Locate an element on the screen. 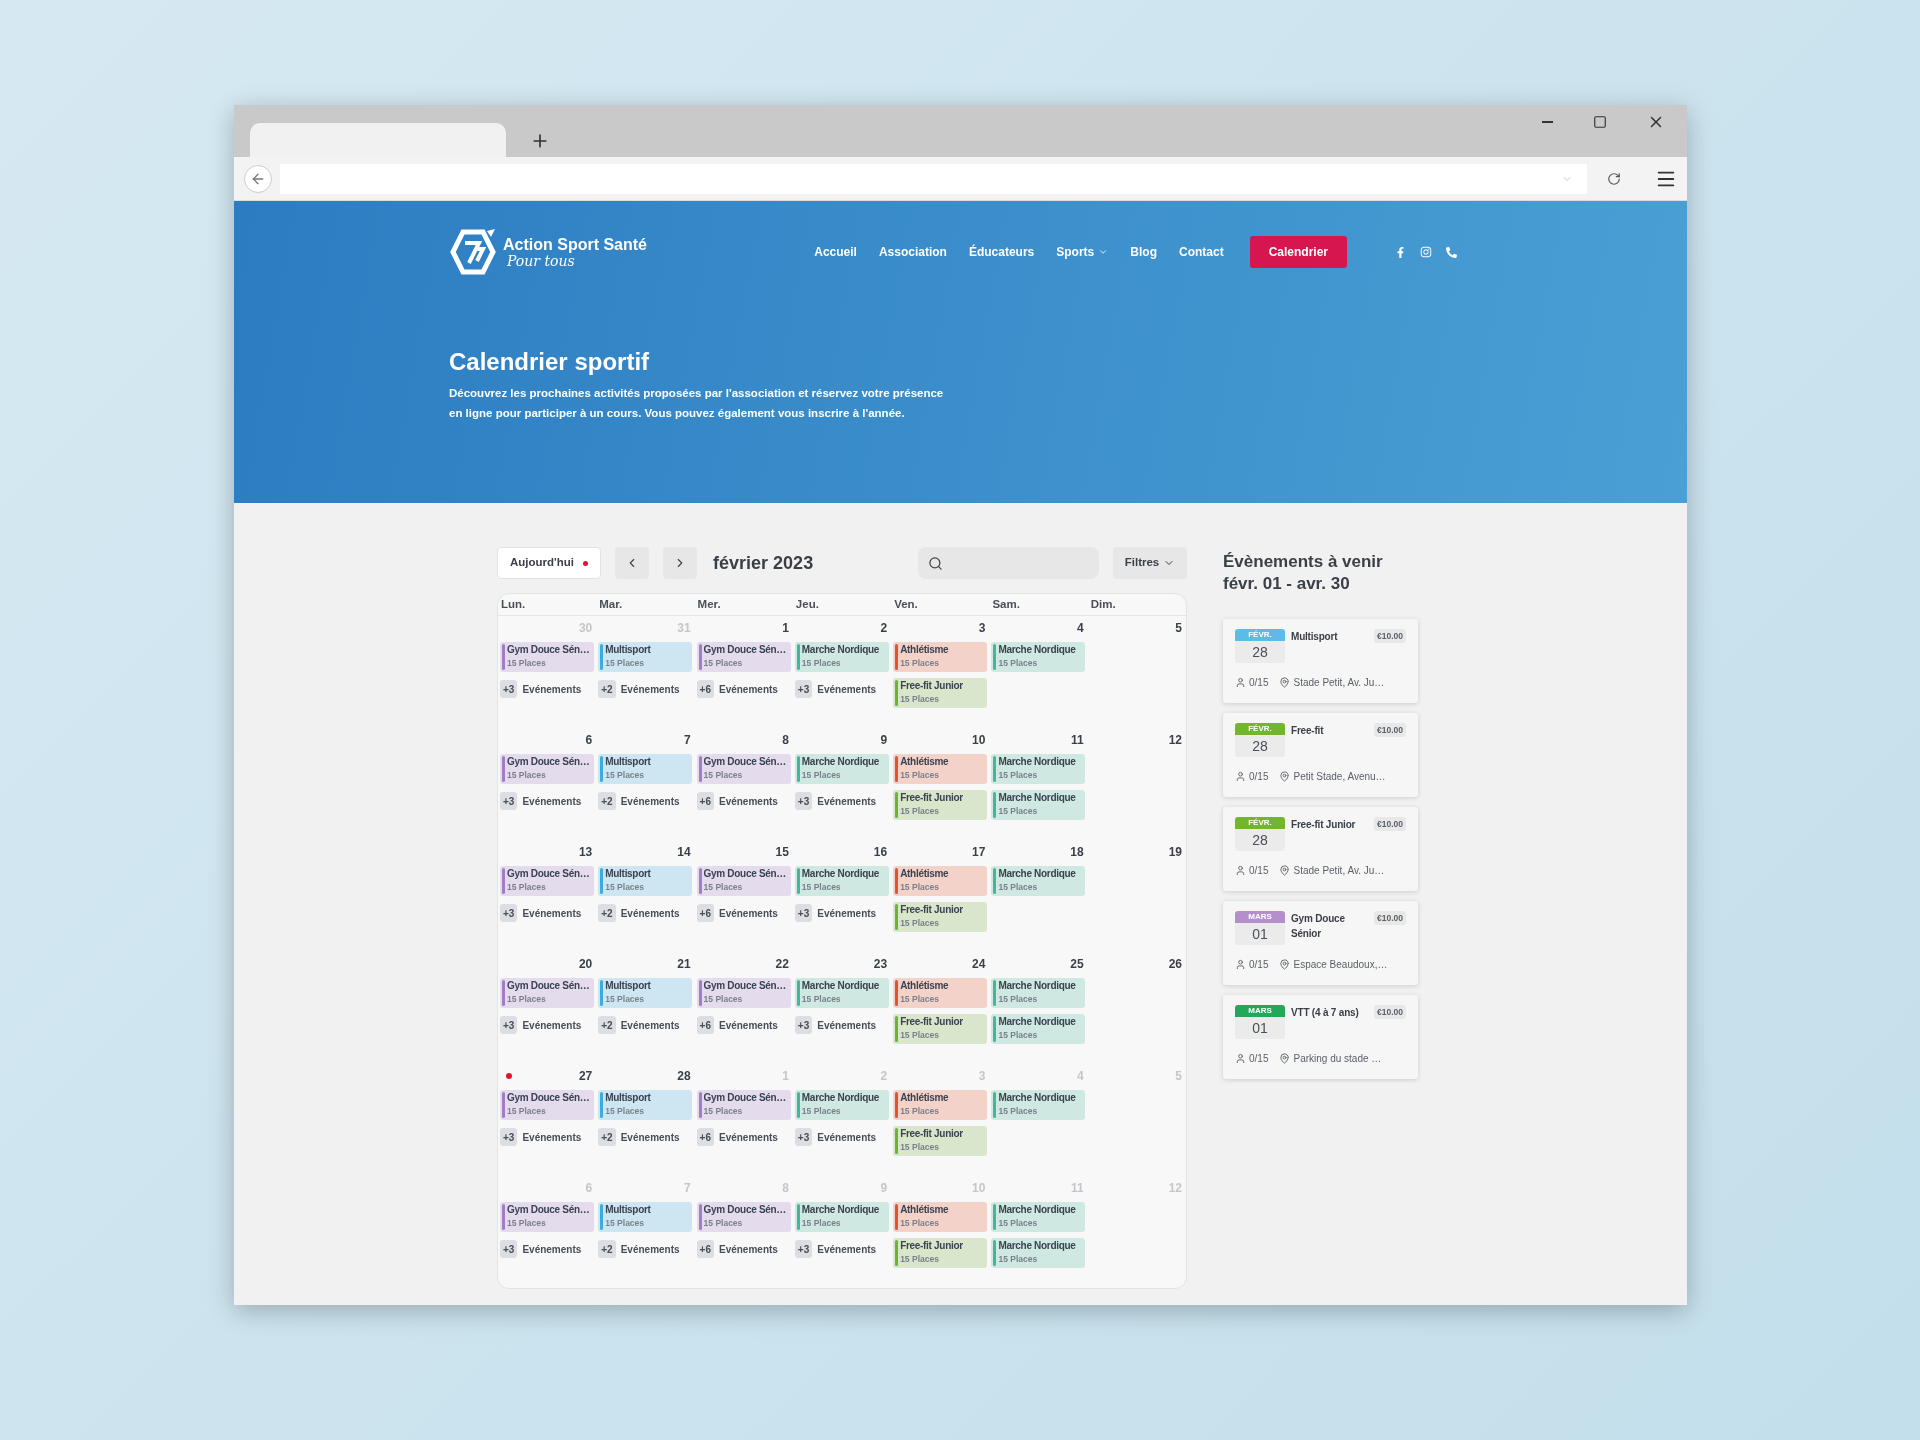 The width and height of the screenshot is (1920, 1440). day-number: 26 is located at coordinates (1175, 964).